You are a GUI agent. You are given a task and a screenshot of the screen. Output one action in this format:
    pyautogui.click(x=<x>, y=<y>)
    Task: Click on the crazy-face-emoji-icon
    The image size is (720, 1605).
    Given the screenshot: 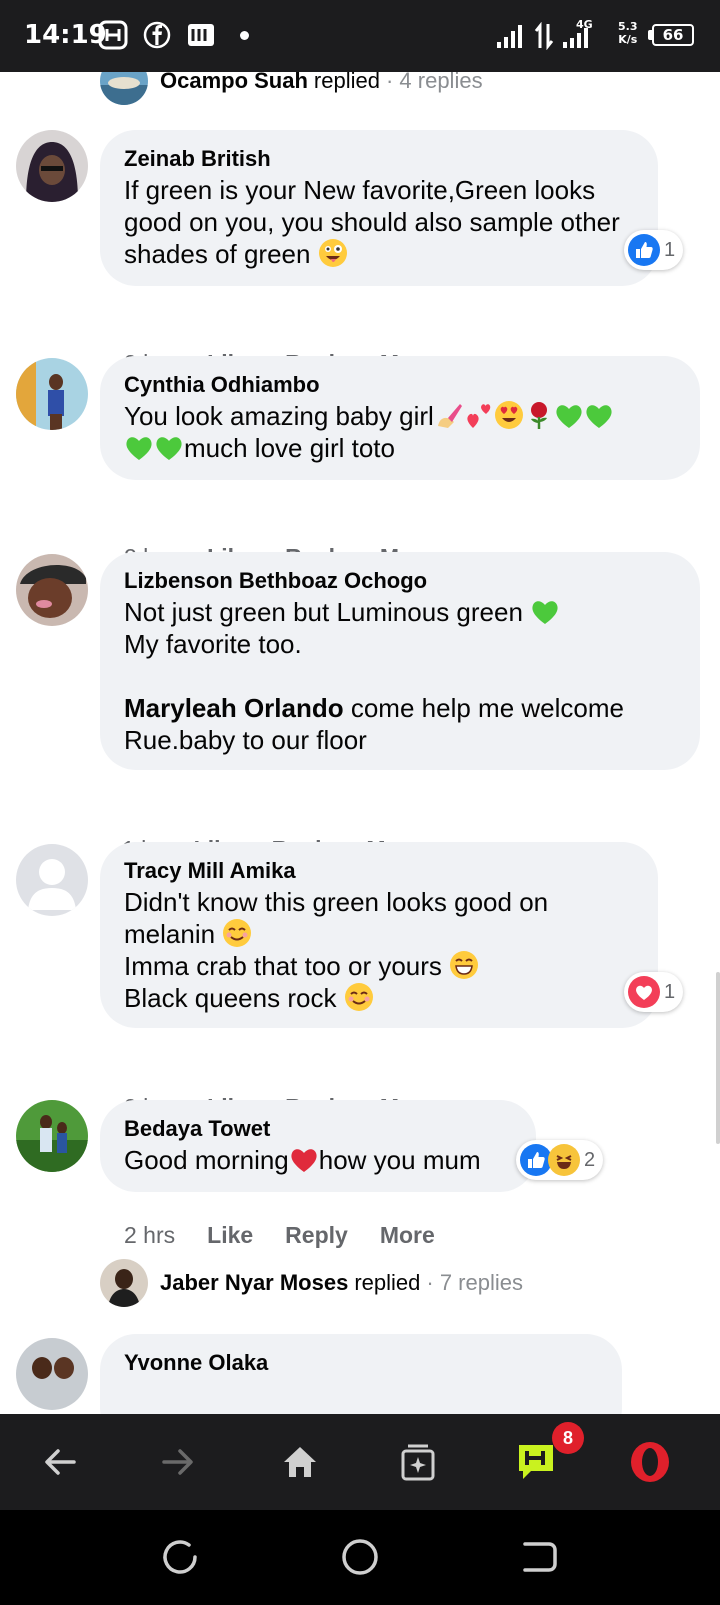 What is the action you would take?
    pyautogui.click(x=332, y=253)
    